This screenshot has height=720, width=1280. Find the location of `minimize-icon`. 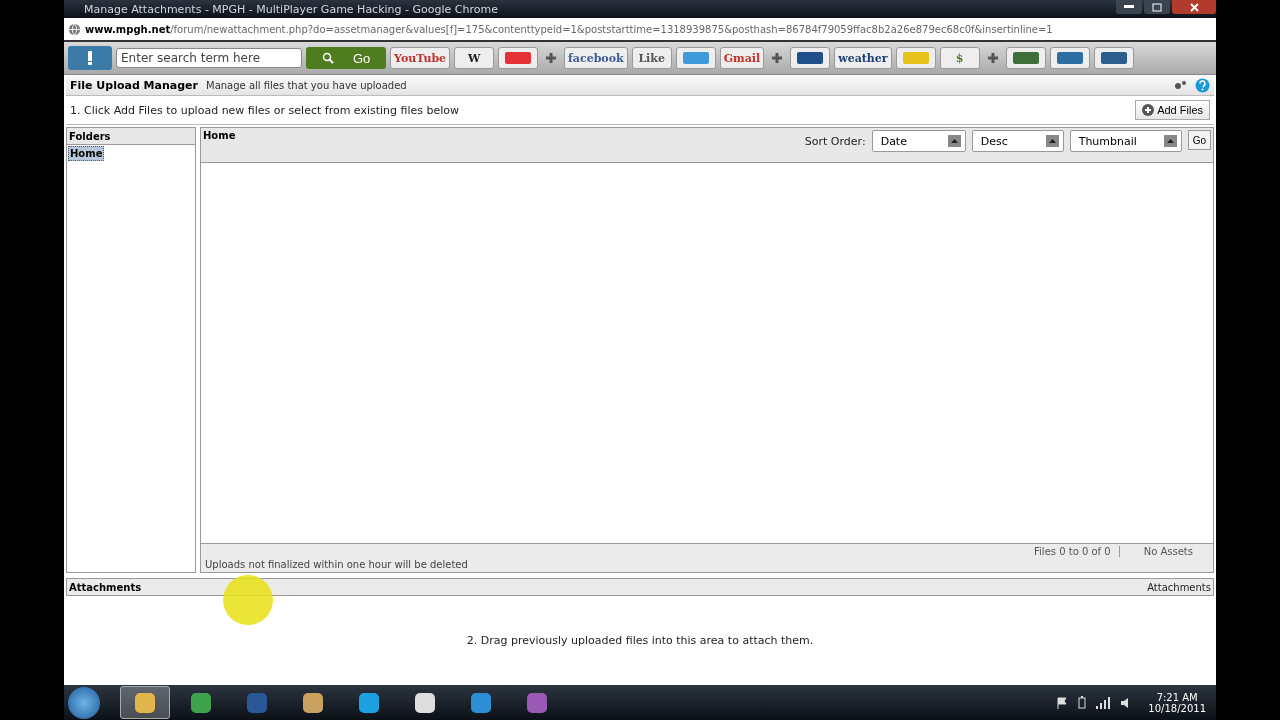

minimize-icon is located at coordinates (1129, 7).